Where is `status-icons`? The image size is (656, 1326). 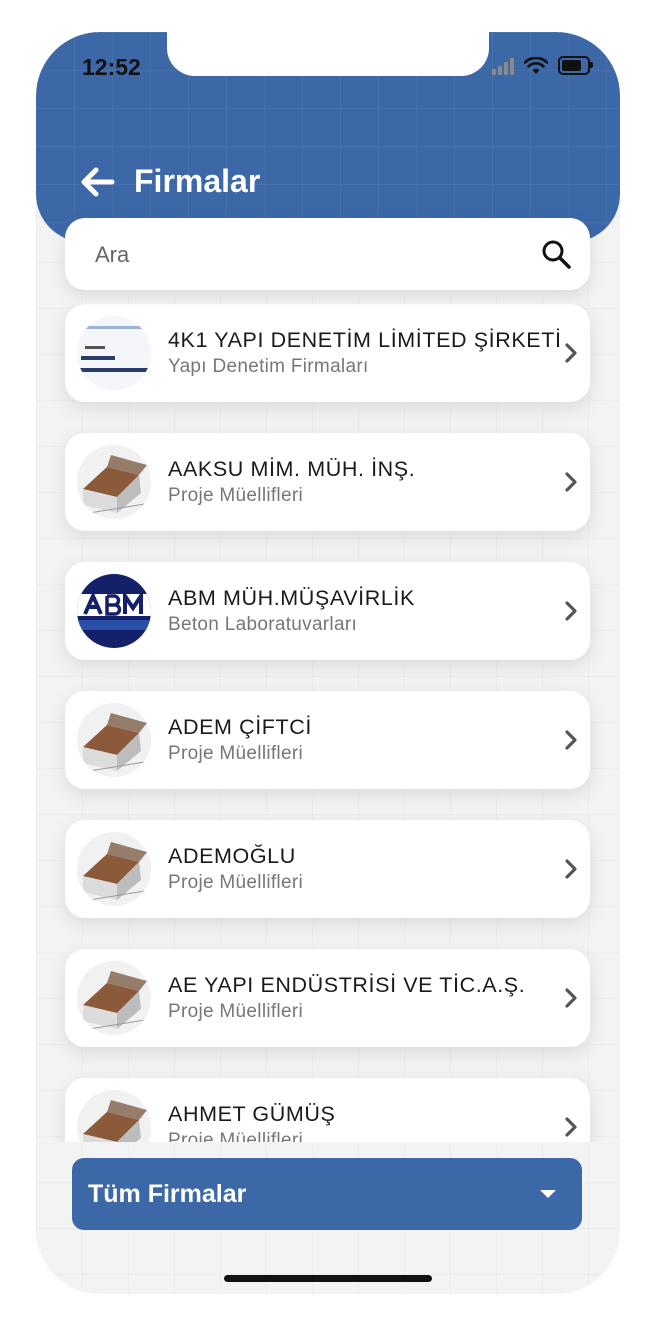 status-icons is located at coordinates (542, 65).